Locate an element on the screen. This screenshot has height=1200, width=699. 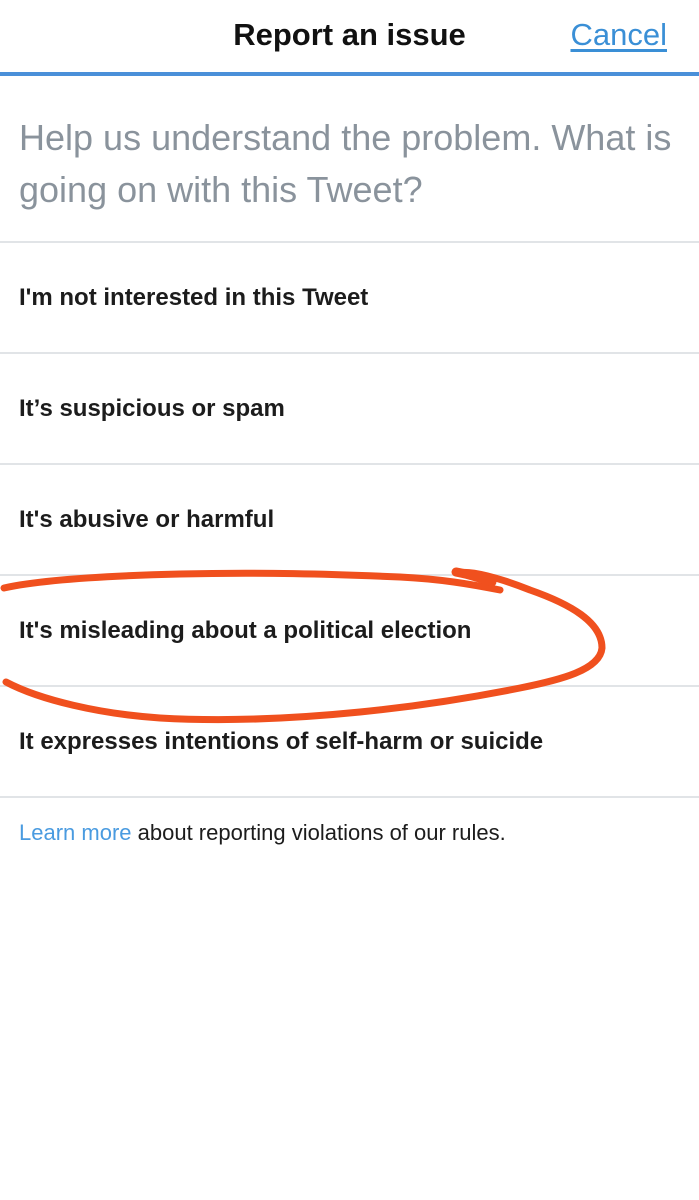
footer-text: about reporting violations of our rules. is located at coordinates (318, 832).